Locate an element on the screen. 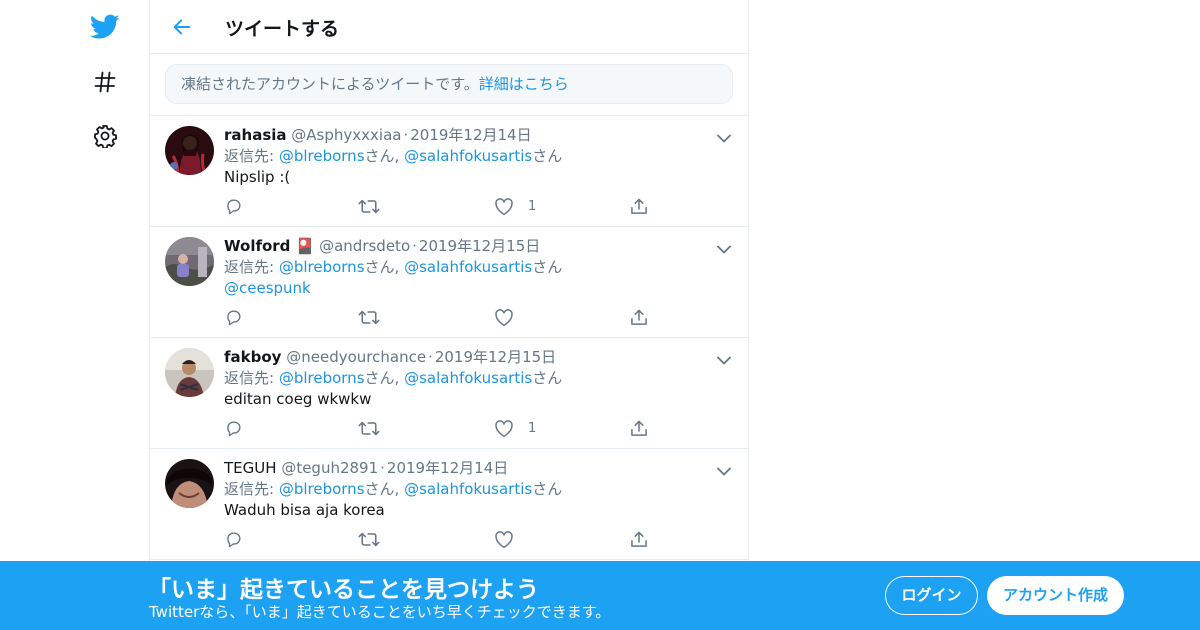 The height and width of the screenshot is (630, 1200). suspended-notice: 凍結されたアカウントによるツイートです。詳細はこちら is located at coordinates (449, 84).